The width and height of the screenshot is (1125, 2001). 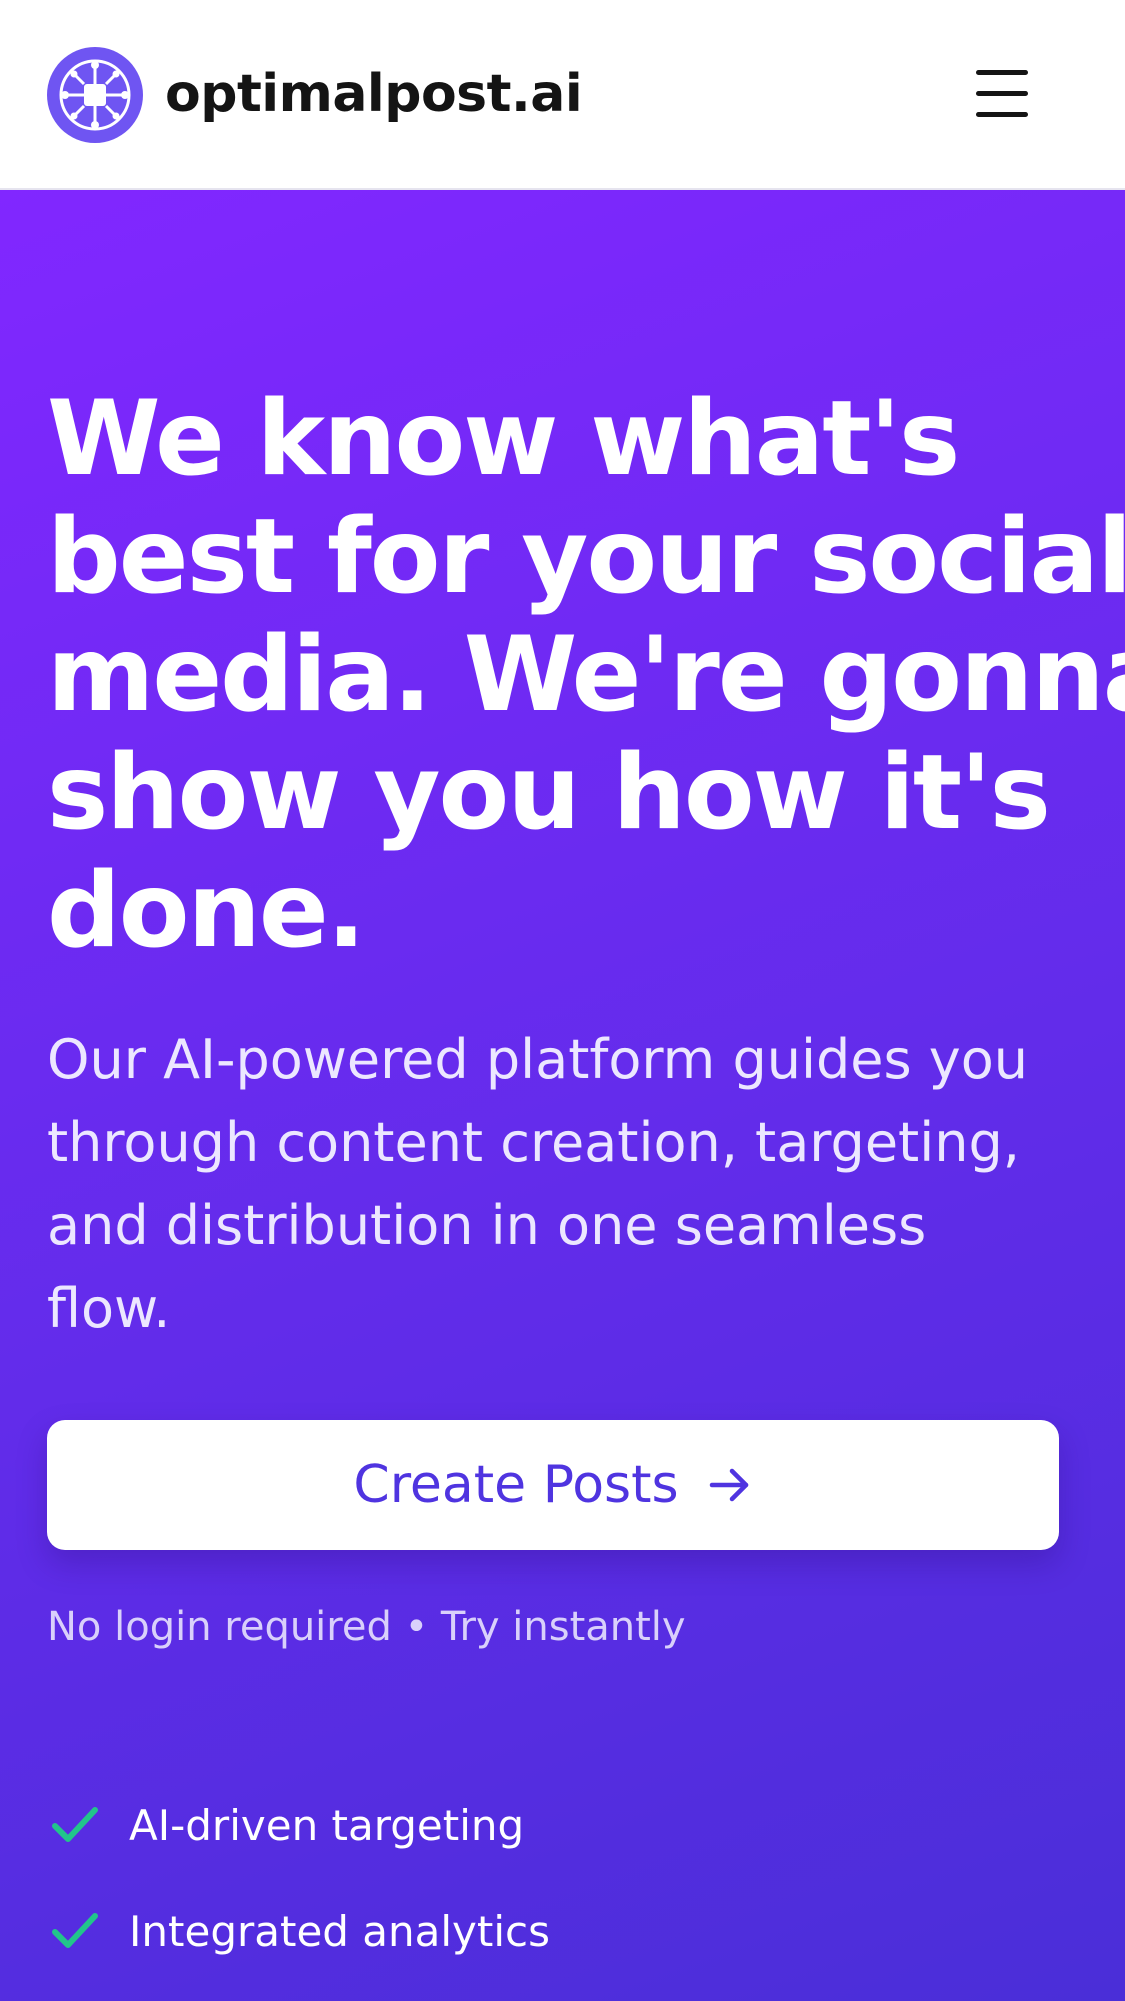 I want to click on hero-subtitle-line: and distribution in one seamless, so click(x=487, y=1225).